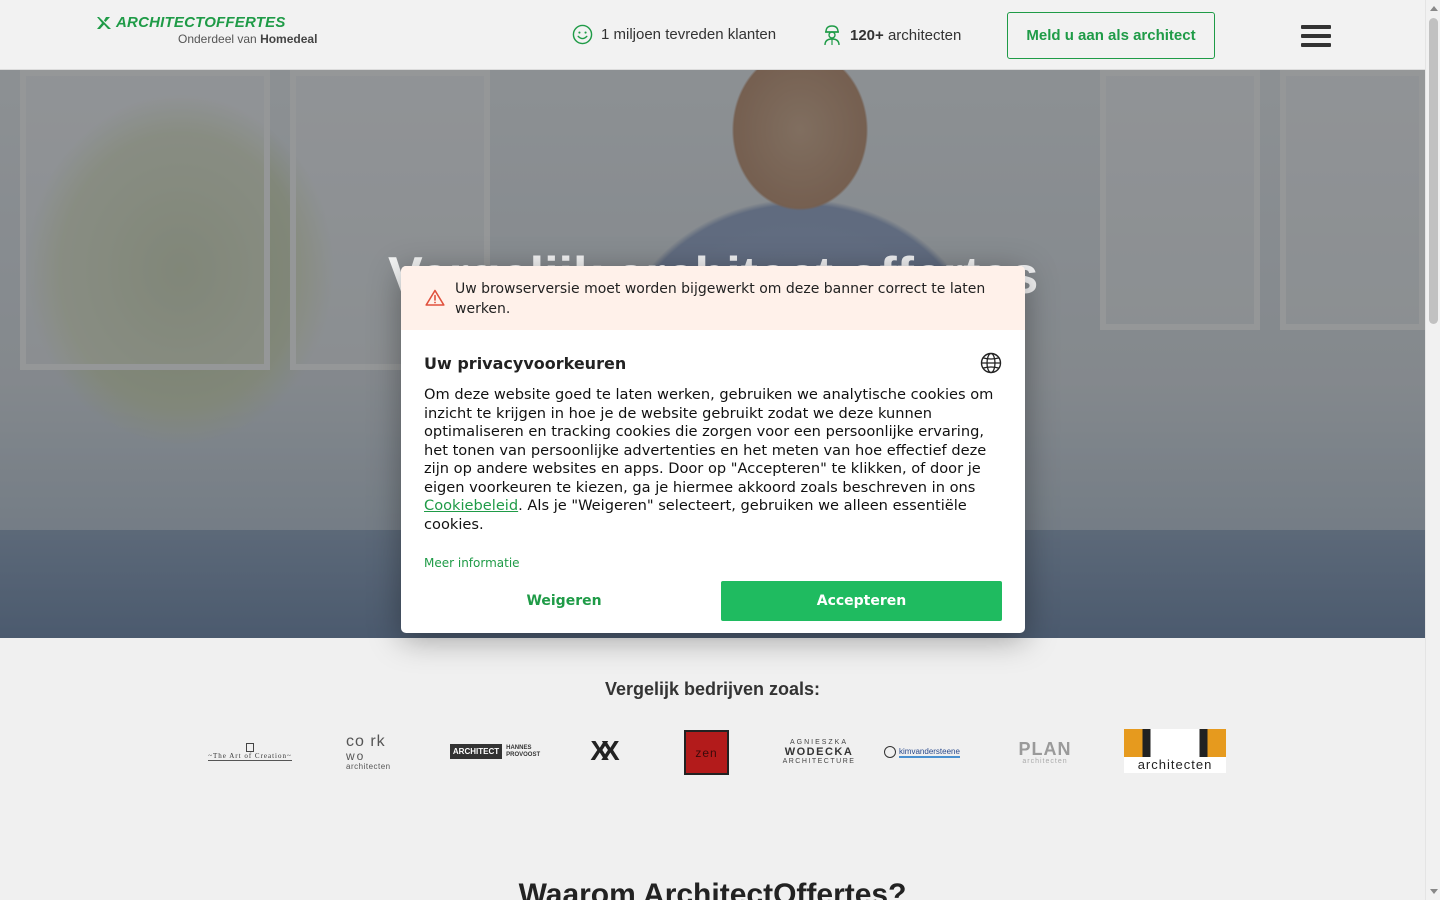  Describe the element at coordinates (104, 22) in the screenshot. I see `logo-mark-icon` at that location.